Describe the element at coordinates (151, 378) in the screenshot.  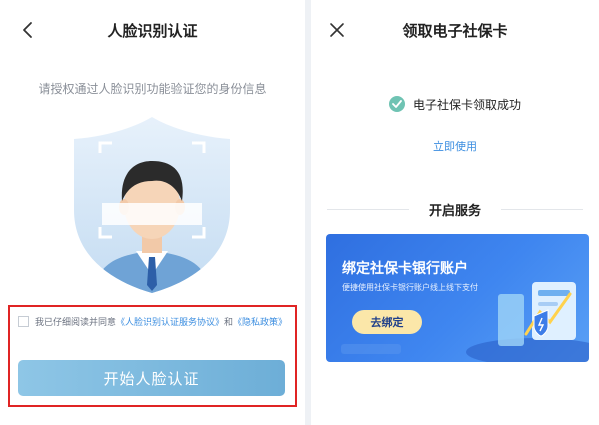
I see `start-face-auth-button: 开始人脸认证` at that location.